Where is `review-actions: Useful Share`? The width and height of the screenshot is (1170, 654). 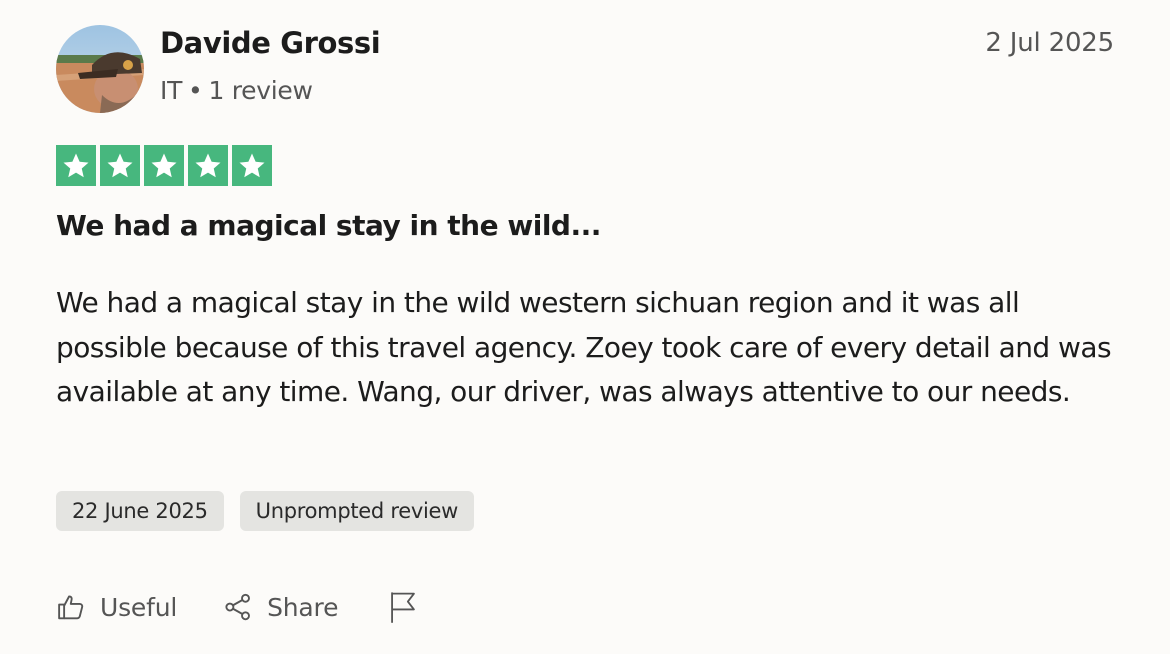
review-actions: Useful Share is located at coordinates (237, 607).